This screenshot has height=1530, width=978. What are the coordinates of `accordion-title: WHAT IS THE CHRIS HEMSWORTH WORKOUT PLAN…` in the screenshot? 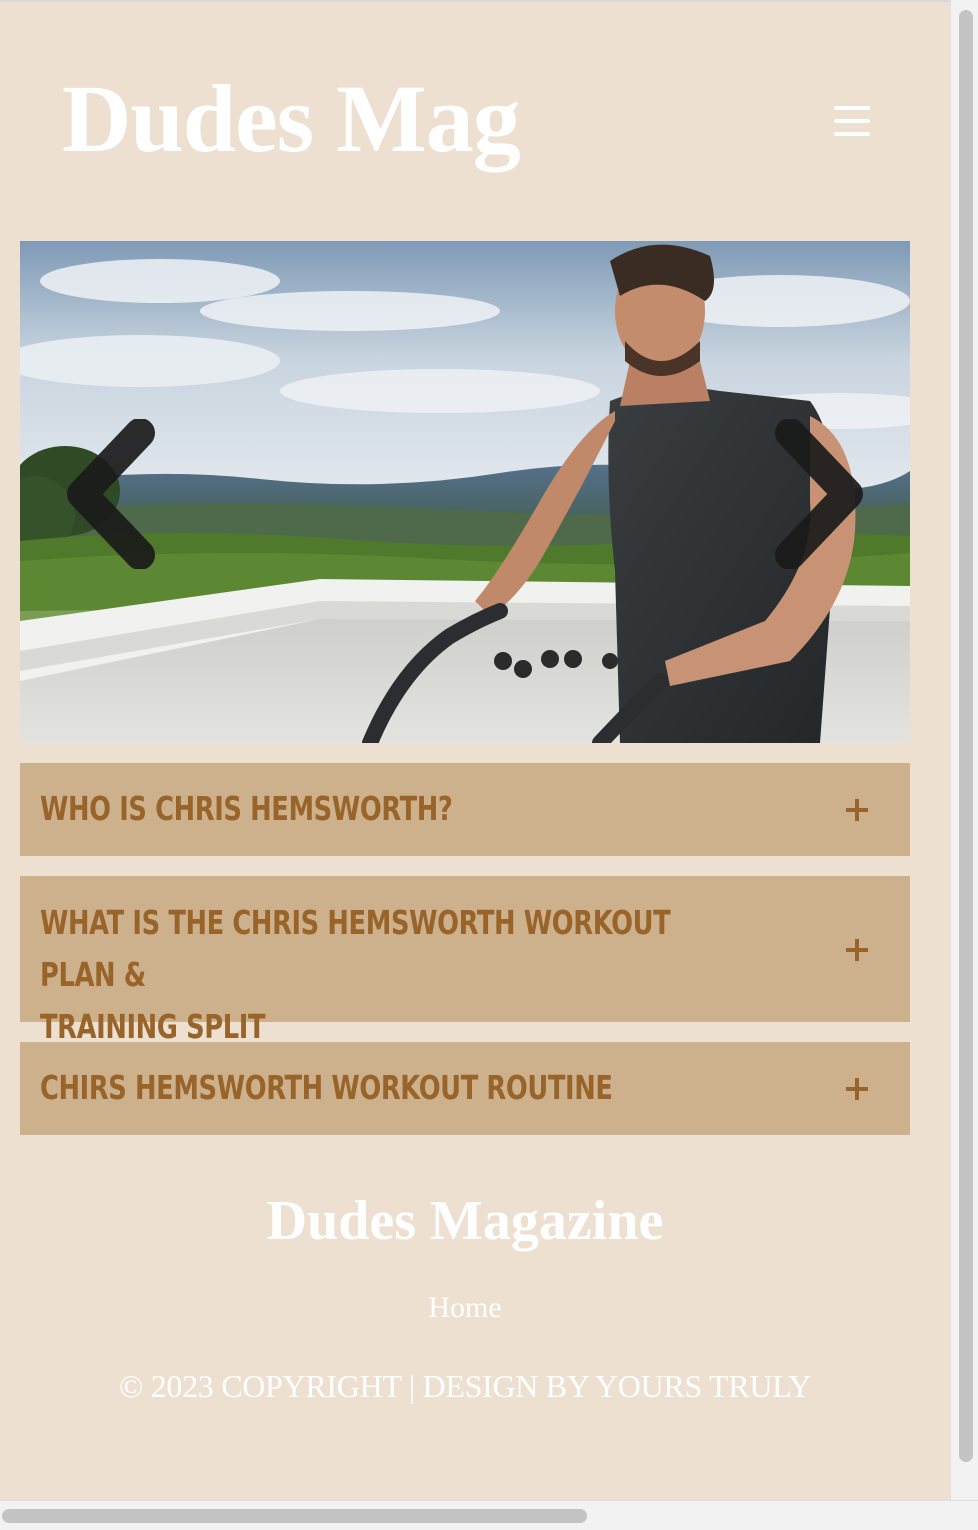 It's located at (391, 975).